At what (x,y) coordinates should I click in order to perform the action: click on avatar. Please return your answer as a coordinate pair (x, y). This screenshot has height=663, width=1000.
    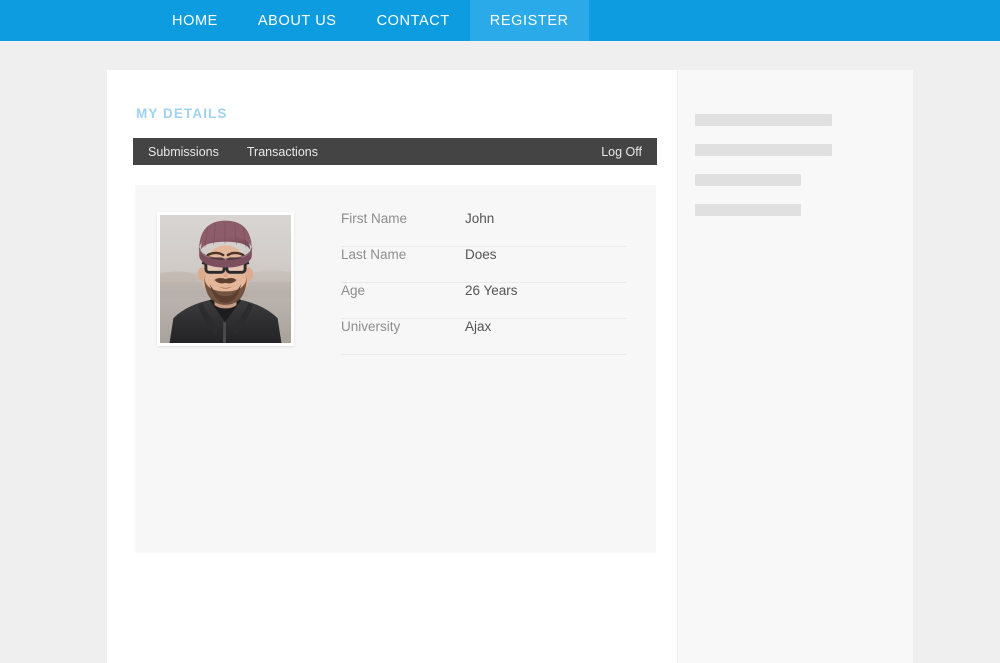
    Looking at the image, I should click on (225, 279).